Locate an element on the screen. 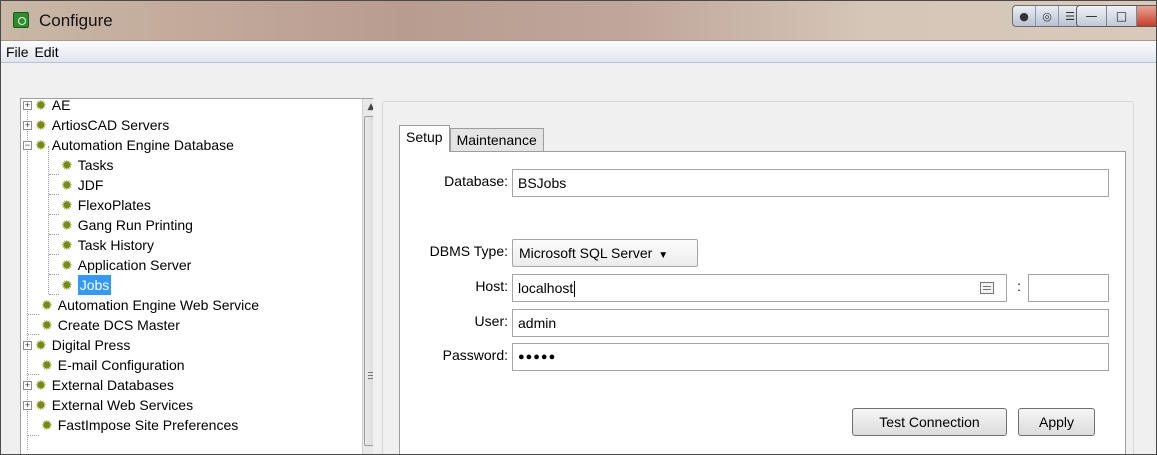 Image resolution: width=1157 pixels, height=455 pixels. user-label: User: is located at coordinates (491, 321).